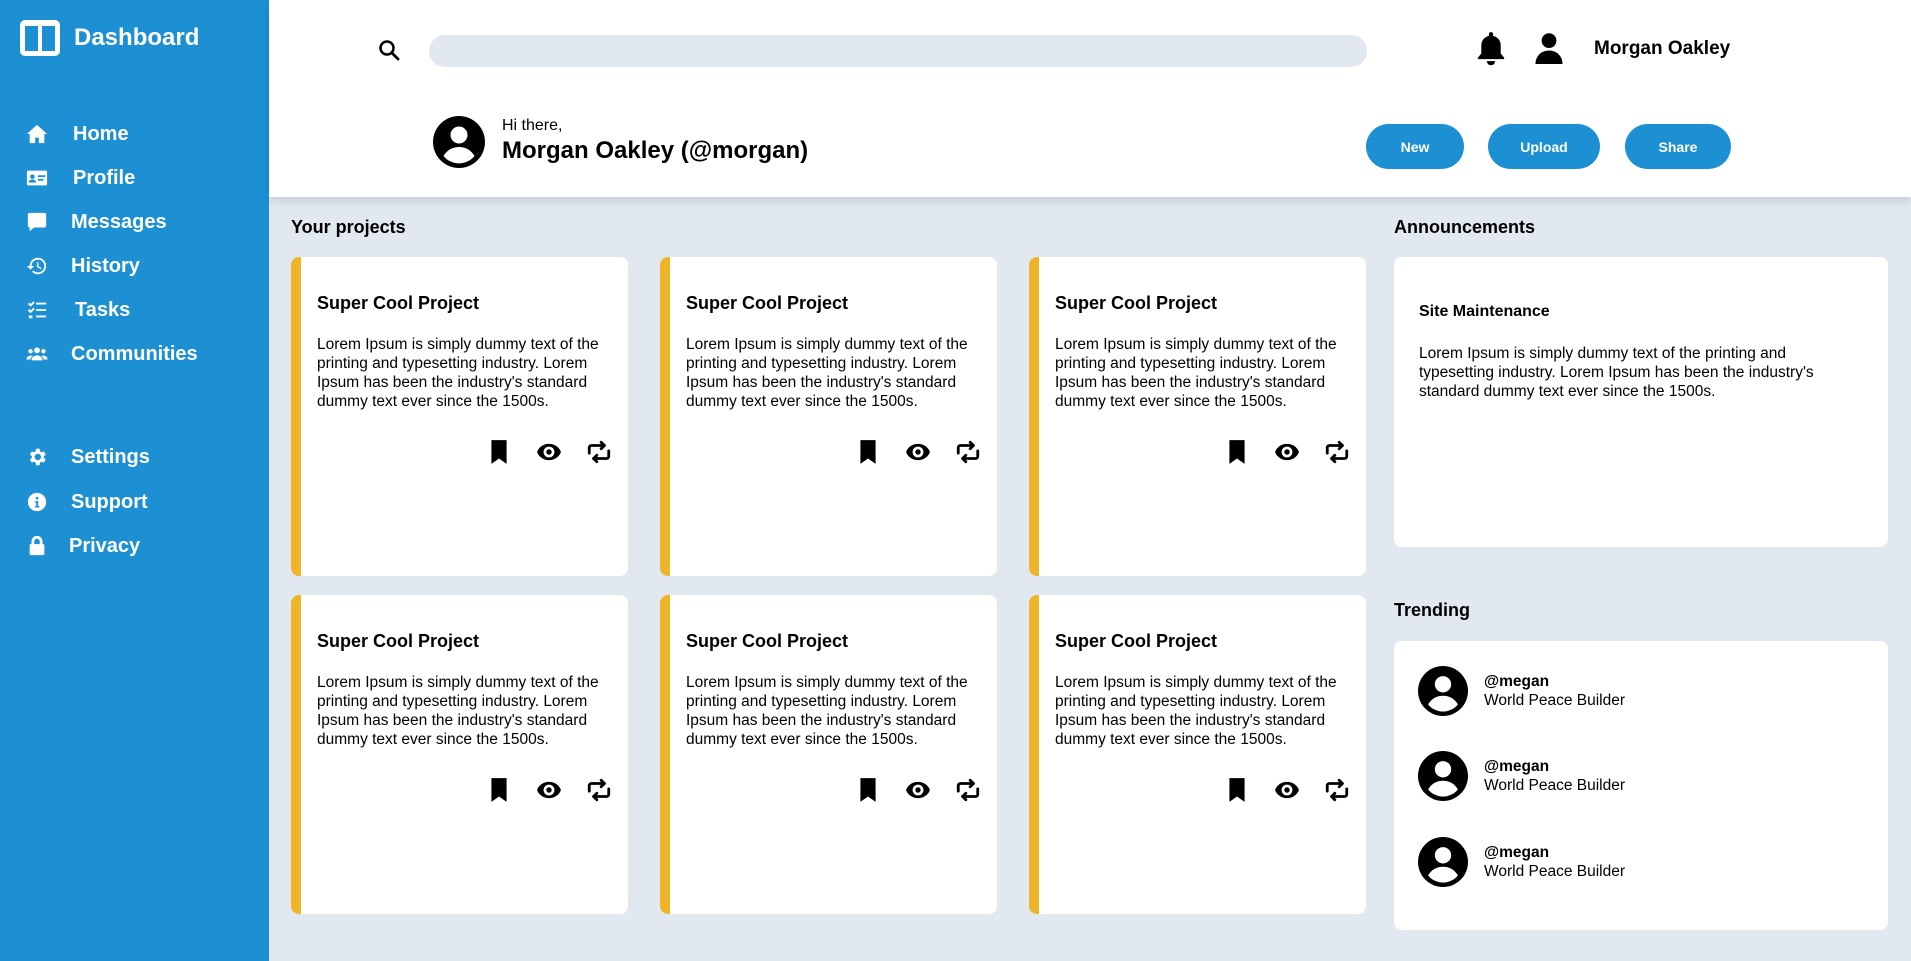  I want to click on sidebar-item-label: Home, so click(101, 133).